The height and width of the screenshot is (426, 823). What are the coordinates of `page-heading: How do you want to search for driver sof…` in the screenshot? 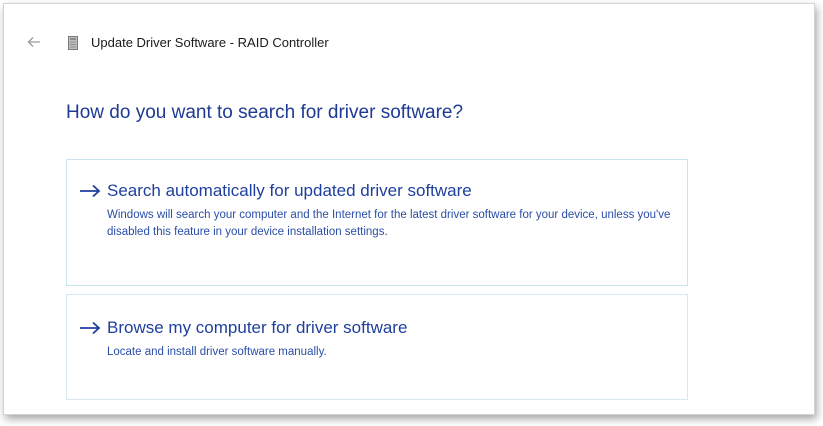 It's located at (265, 112).